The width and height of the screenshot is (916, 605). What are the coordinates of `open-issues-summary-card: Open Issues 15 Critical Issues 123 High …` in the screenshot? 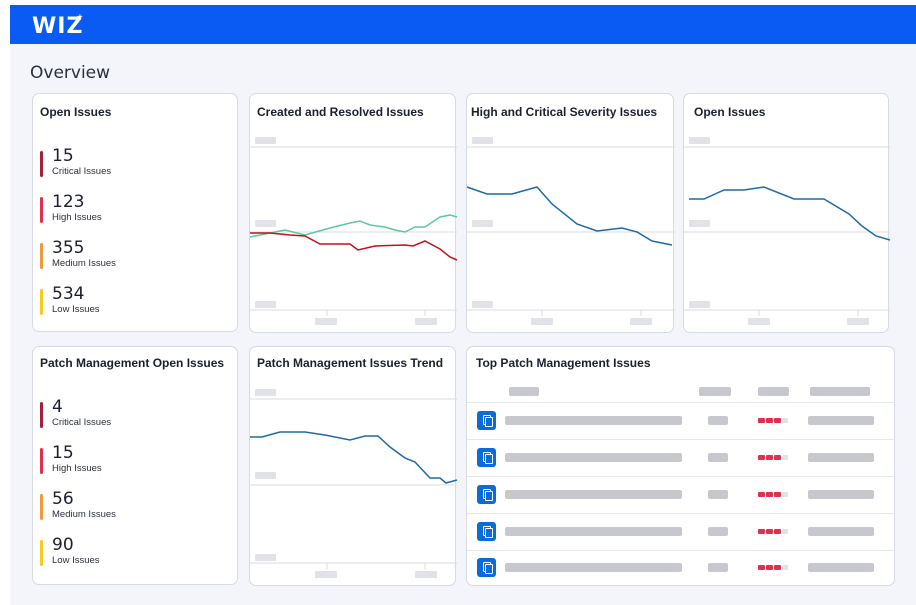 It's located at (135, 212).